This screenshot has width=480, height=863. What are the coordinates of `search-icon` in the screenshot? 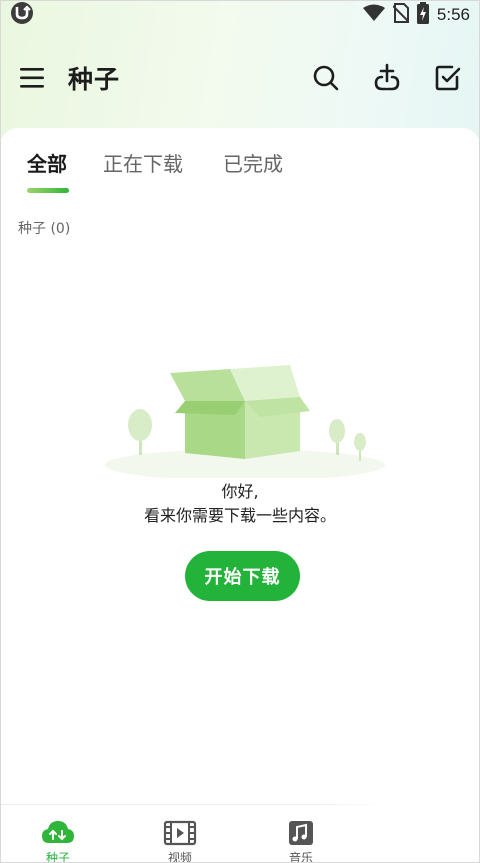 It's located at (326, 78).